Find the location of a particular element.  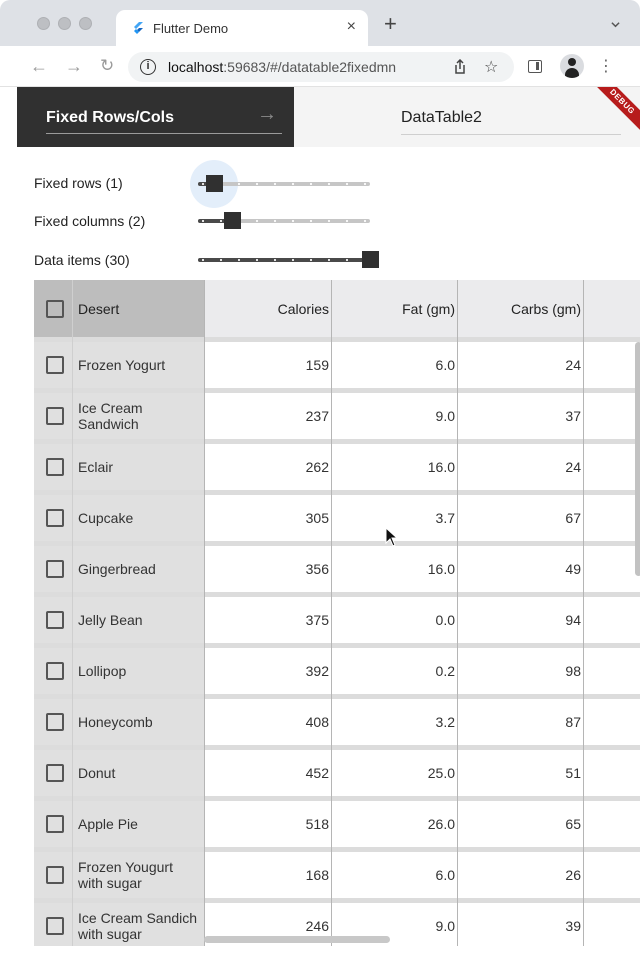

cell-calories: 262 is located at coordinates (317, 467).